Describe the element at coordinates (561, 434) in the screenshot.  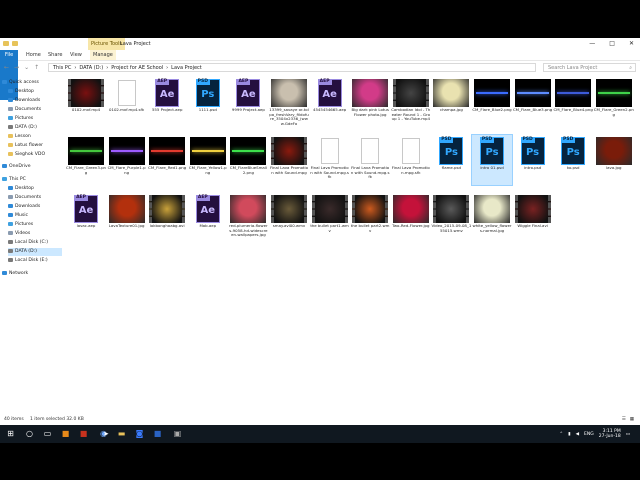
I see `chevron-up-icon: ⌃` at that location.